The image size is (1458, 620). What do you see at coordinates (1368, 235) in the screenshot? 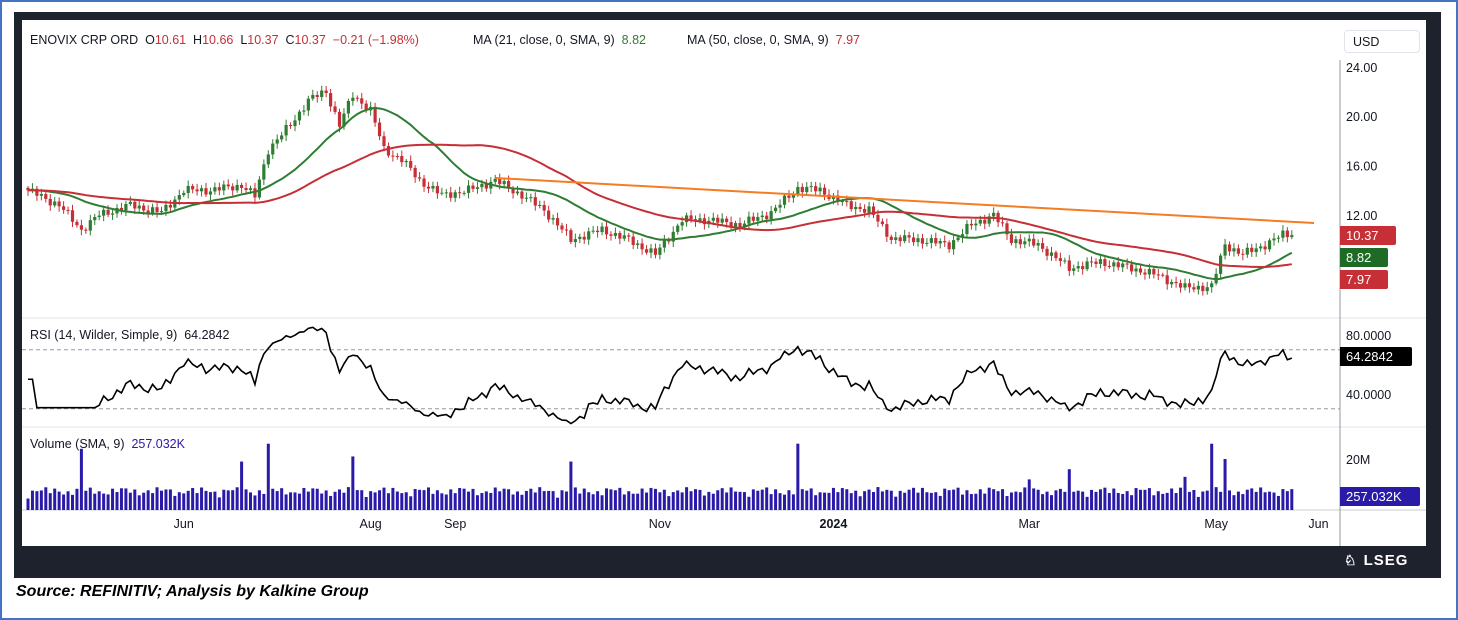
I see `price-tag: 10.37` at bounding box center [1368, 235].